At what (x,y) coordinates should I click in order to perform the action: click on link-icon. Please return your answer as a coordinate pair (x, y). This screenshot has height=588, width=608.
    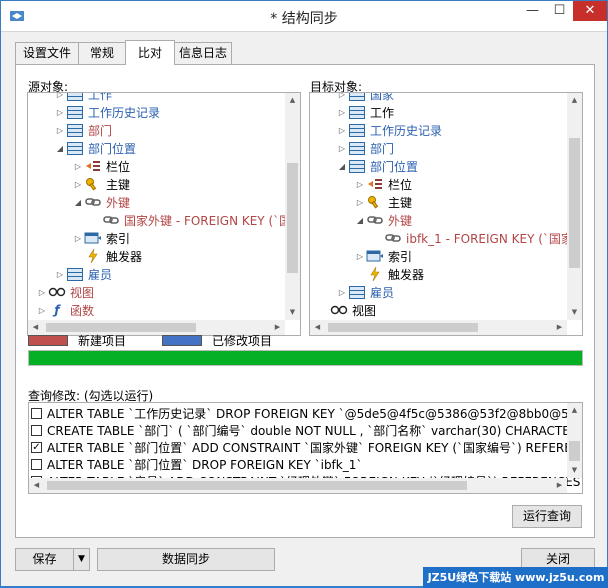
    Looking at the image, I should click on (393, 238).